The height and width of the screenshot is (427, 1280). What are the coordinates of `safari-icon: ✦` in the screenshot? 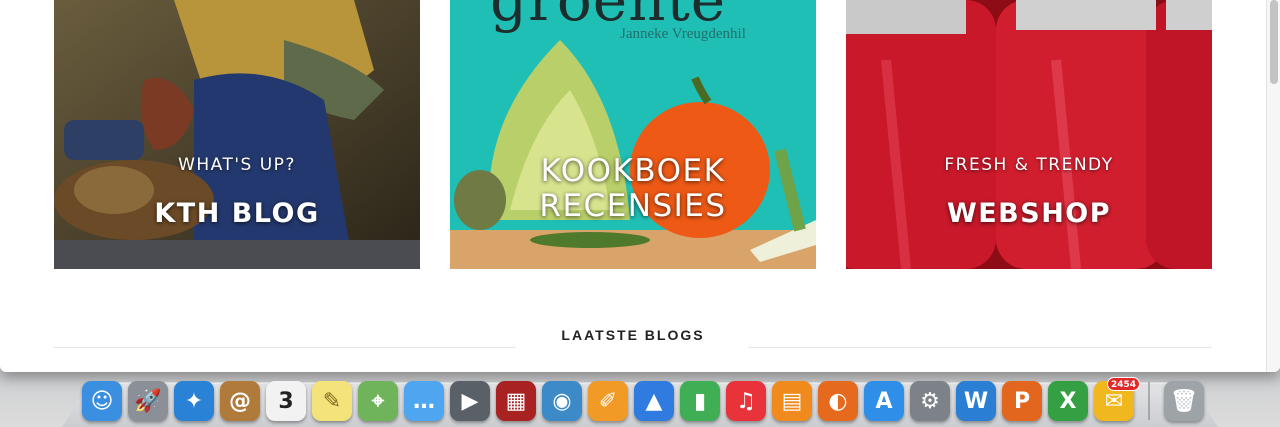 It's located at (194, 401).